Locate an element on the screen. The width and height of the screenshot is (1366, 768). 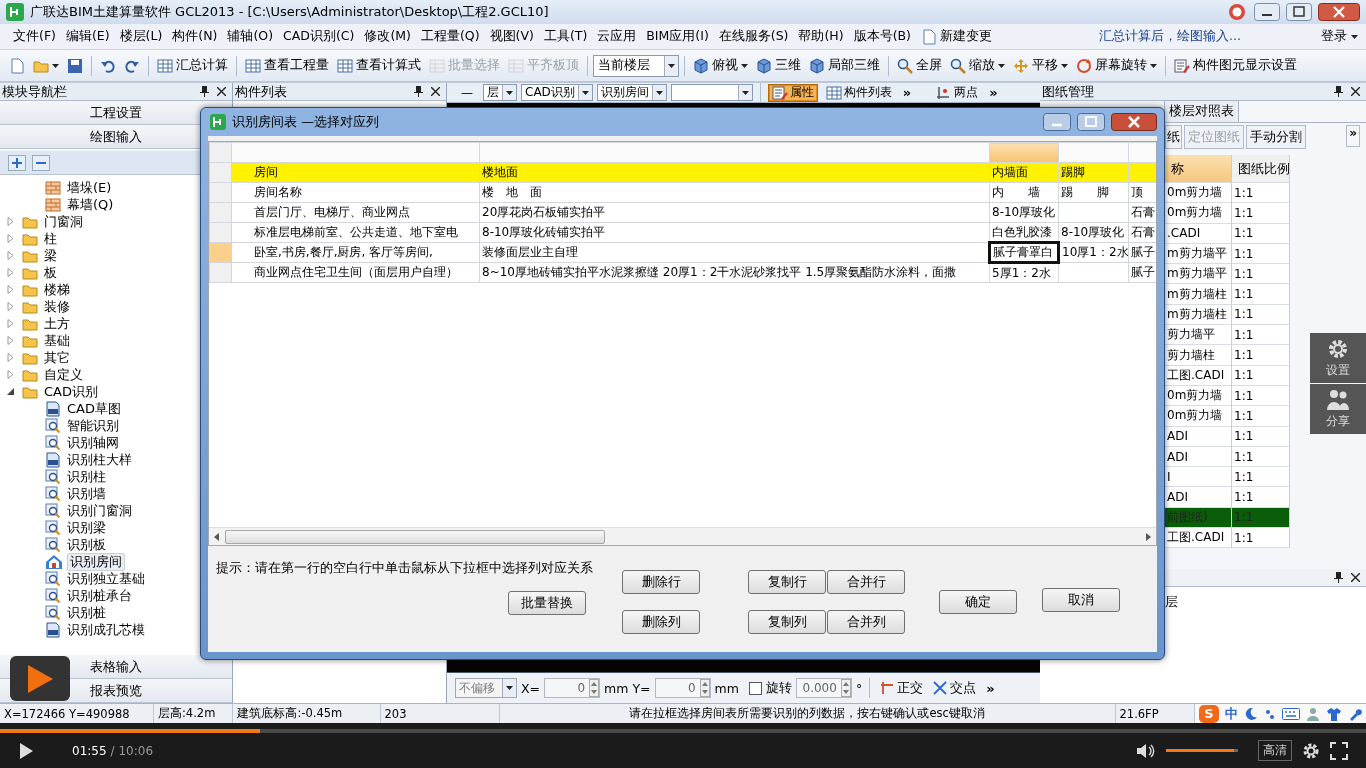
toolbar-button: 查看工程量 is located at coordinates (287, 65).